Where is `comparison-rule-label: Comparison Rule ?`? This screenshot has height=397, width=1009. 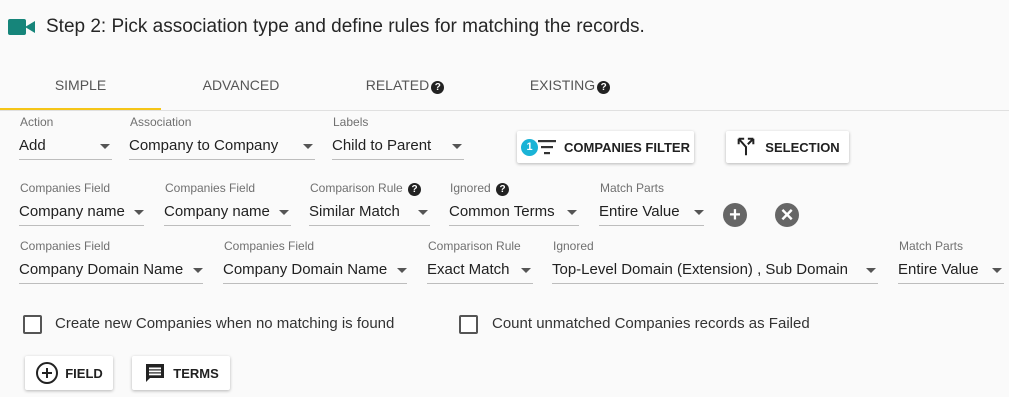 comparison-rule-label: Comparison Rule ? is located at coordinates (366, 188).